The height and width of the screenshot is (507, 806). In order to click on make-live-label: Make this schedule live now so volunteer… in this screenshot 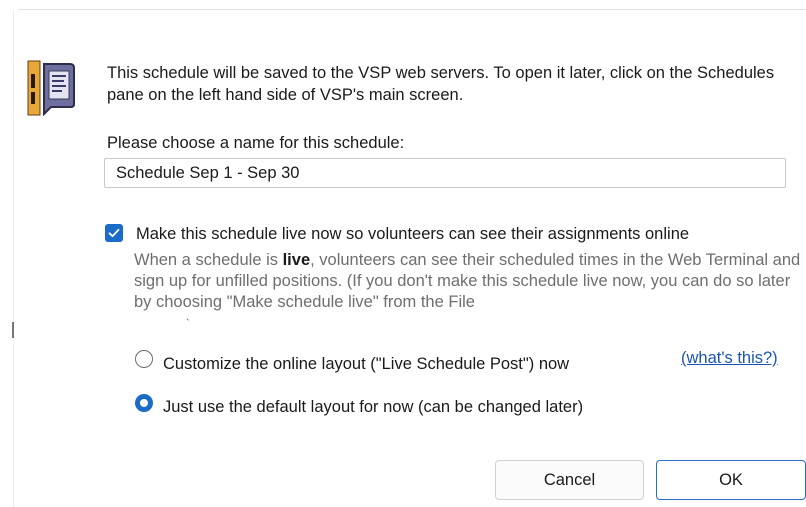, I will do `click(412, 234)`.